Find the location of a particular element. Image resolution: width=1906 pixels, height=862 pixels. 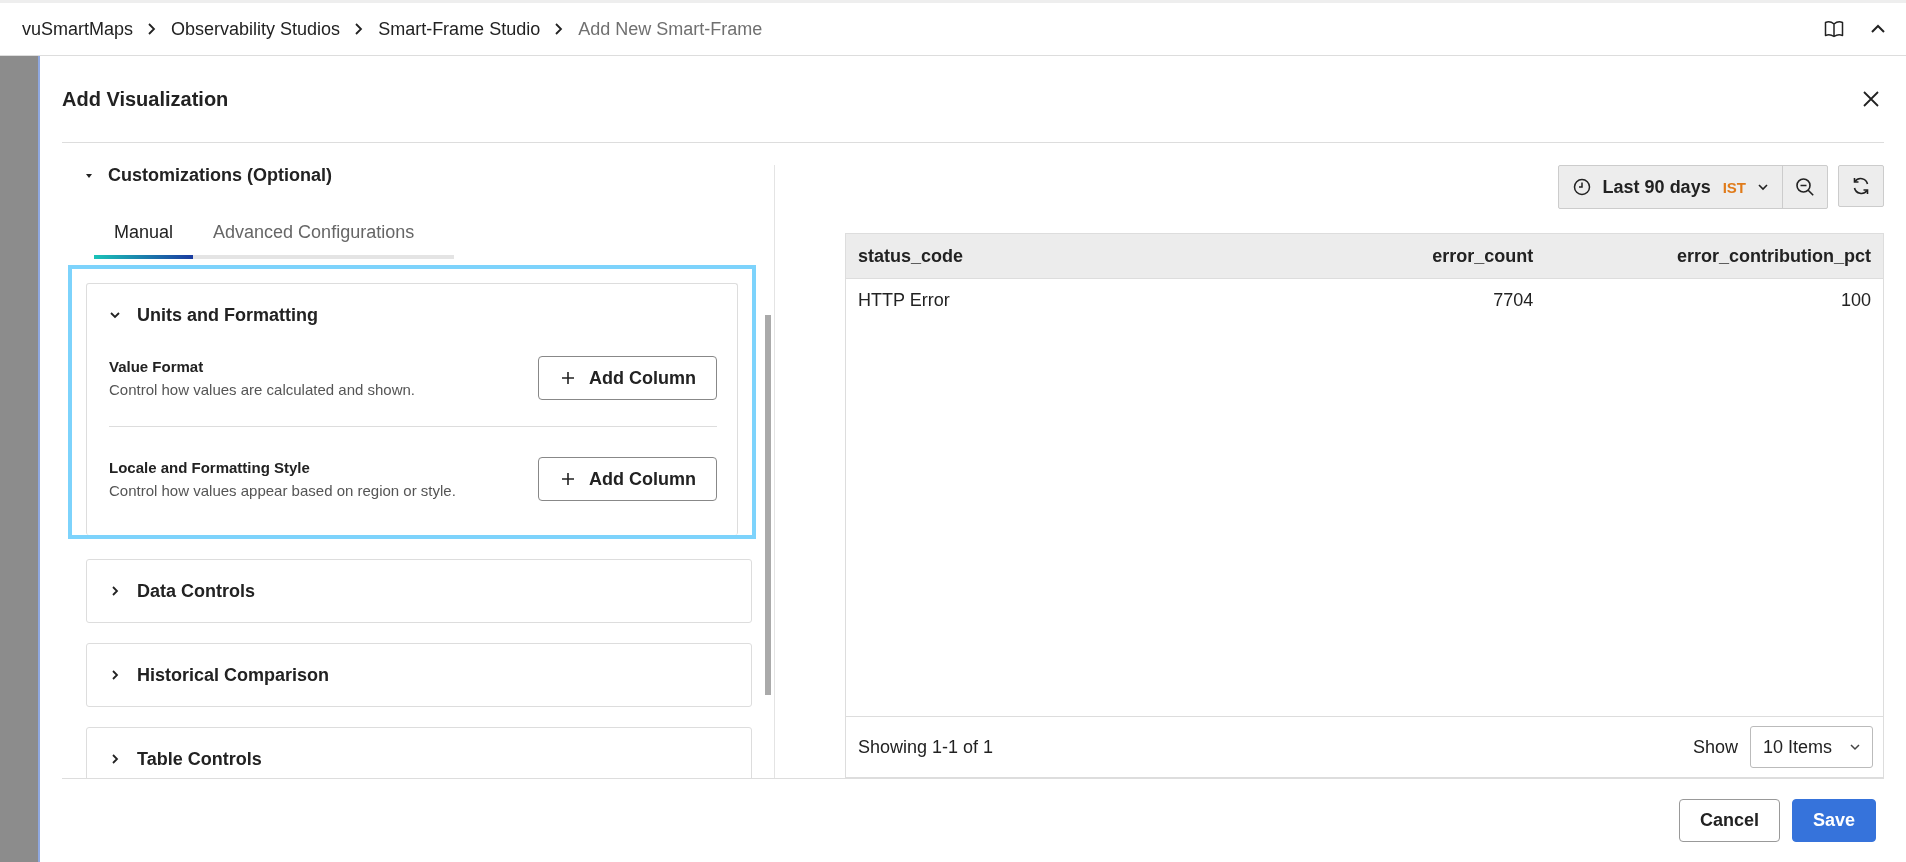

zoom-out-icon is located at coordinates (1805, 187).